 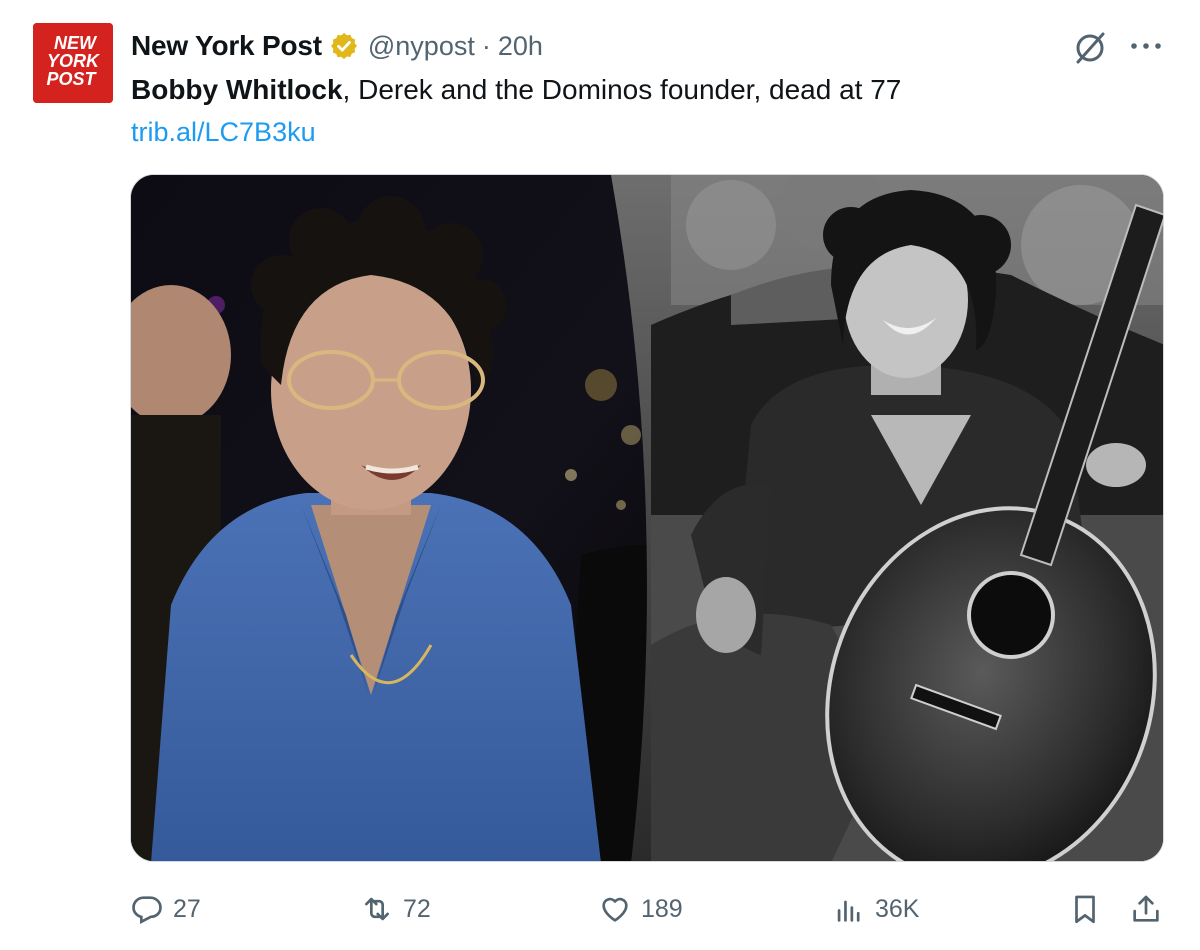 What do you see at coordinates (147, 910) in the screenshot?
I see `reply-icon` at bounding box center [147, 910].